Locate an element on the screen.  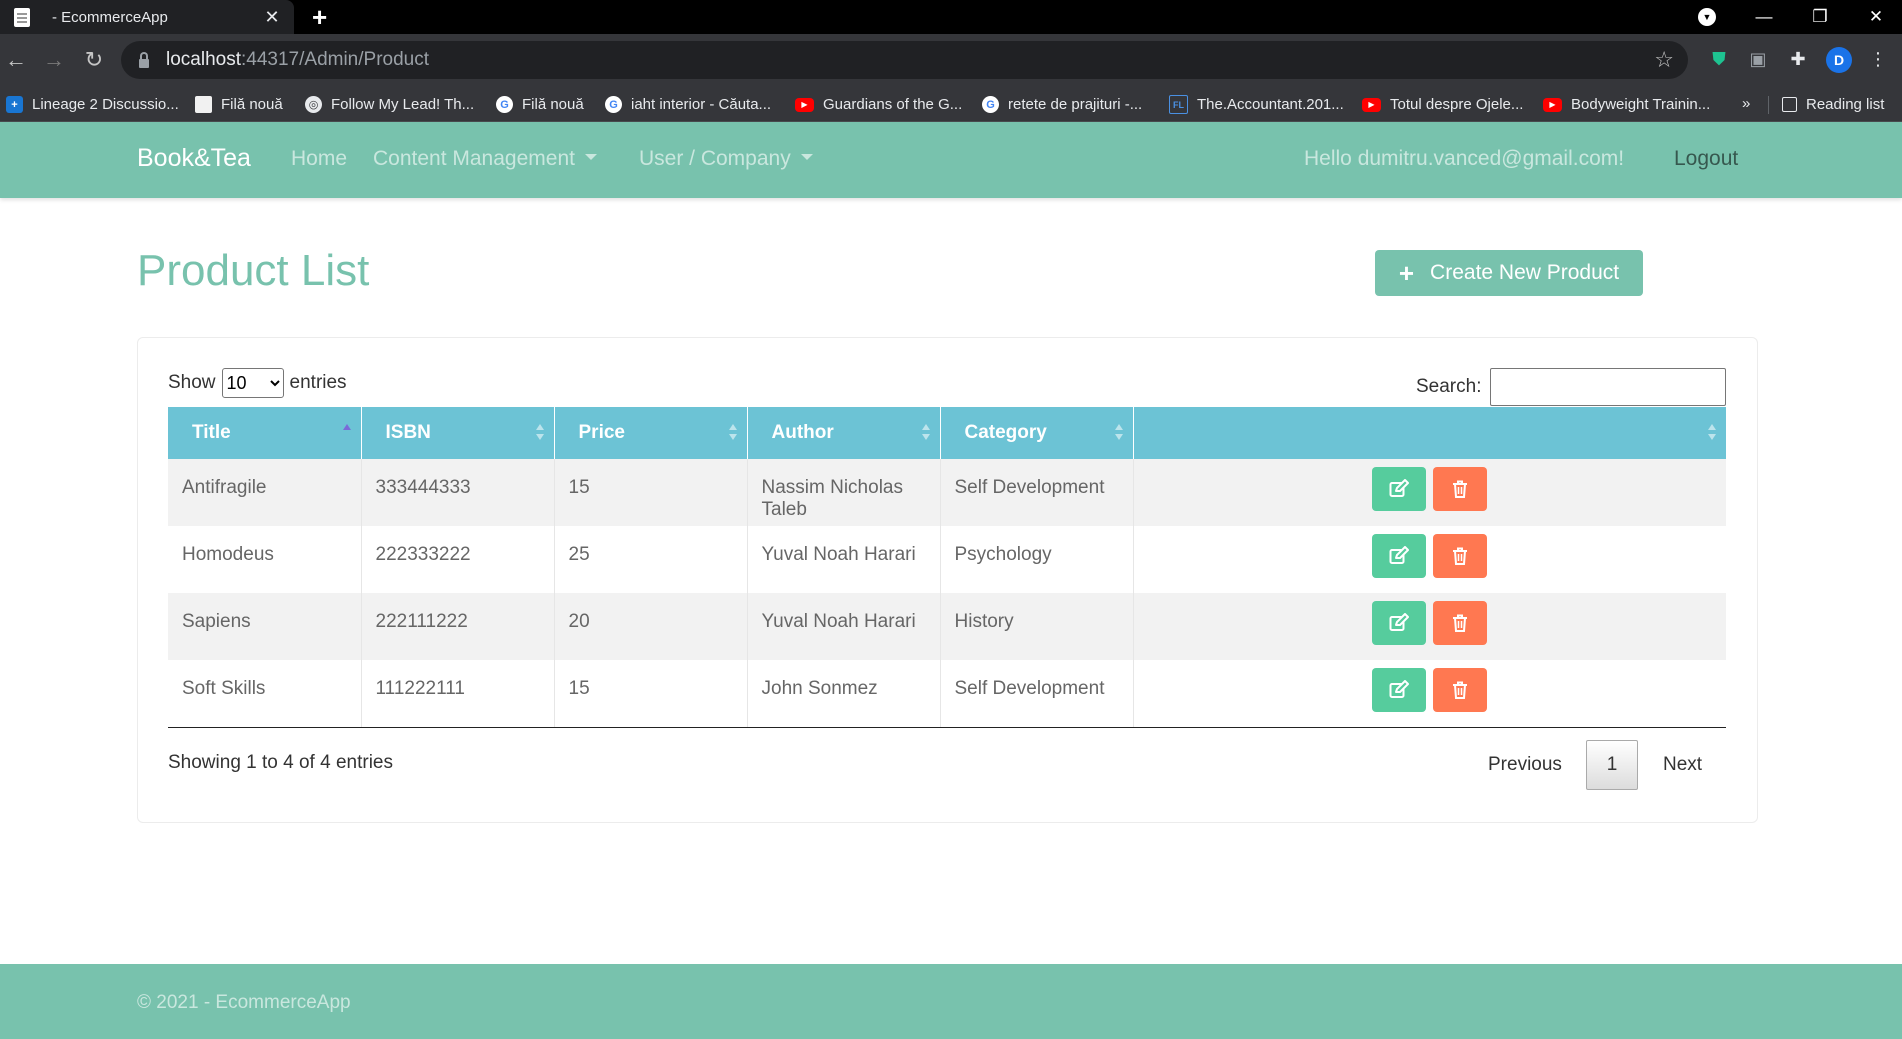
close-tab-icon: ✕ is located at coordinates (272, 17).